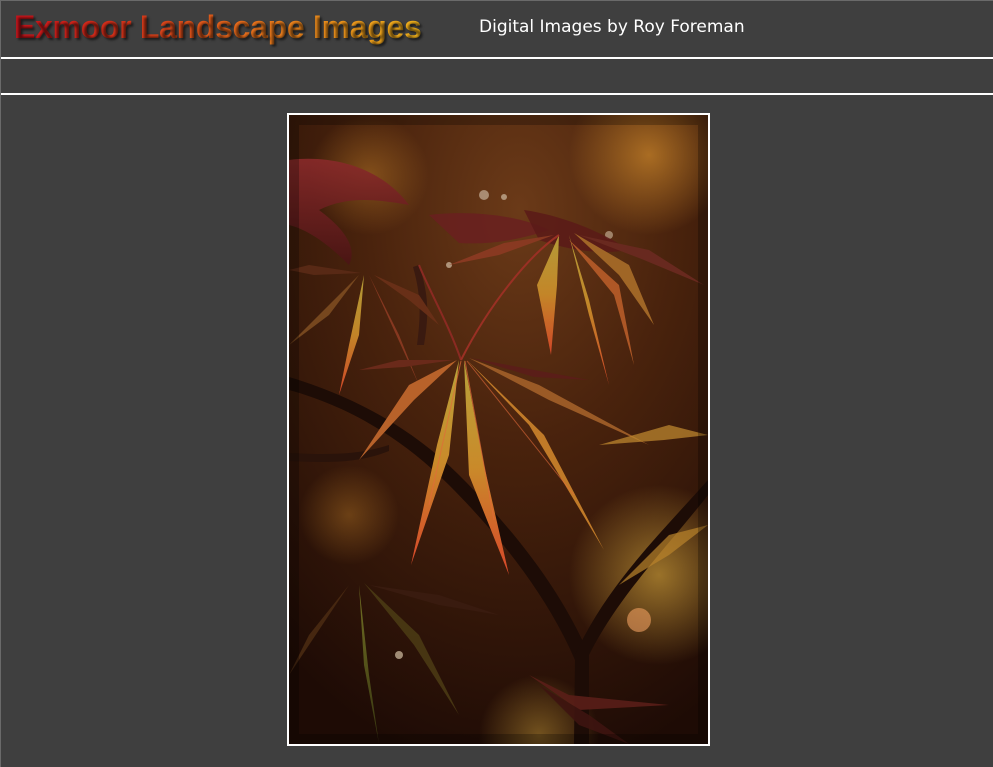  What do you see at coordinates (497, 78) in the screenshot?
I see `nav-bar` at bounding box center [497, 78].